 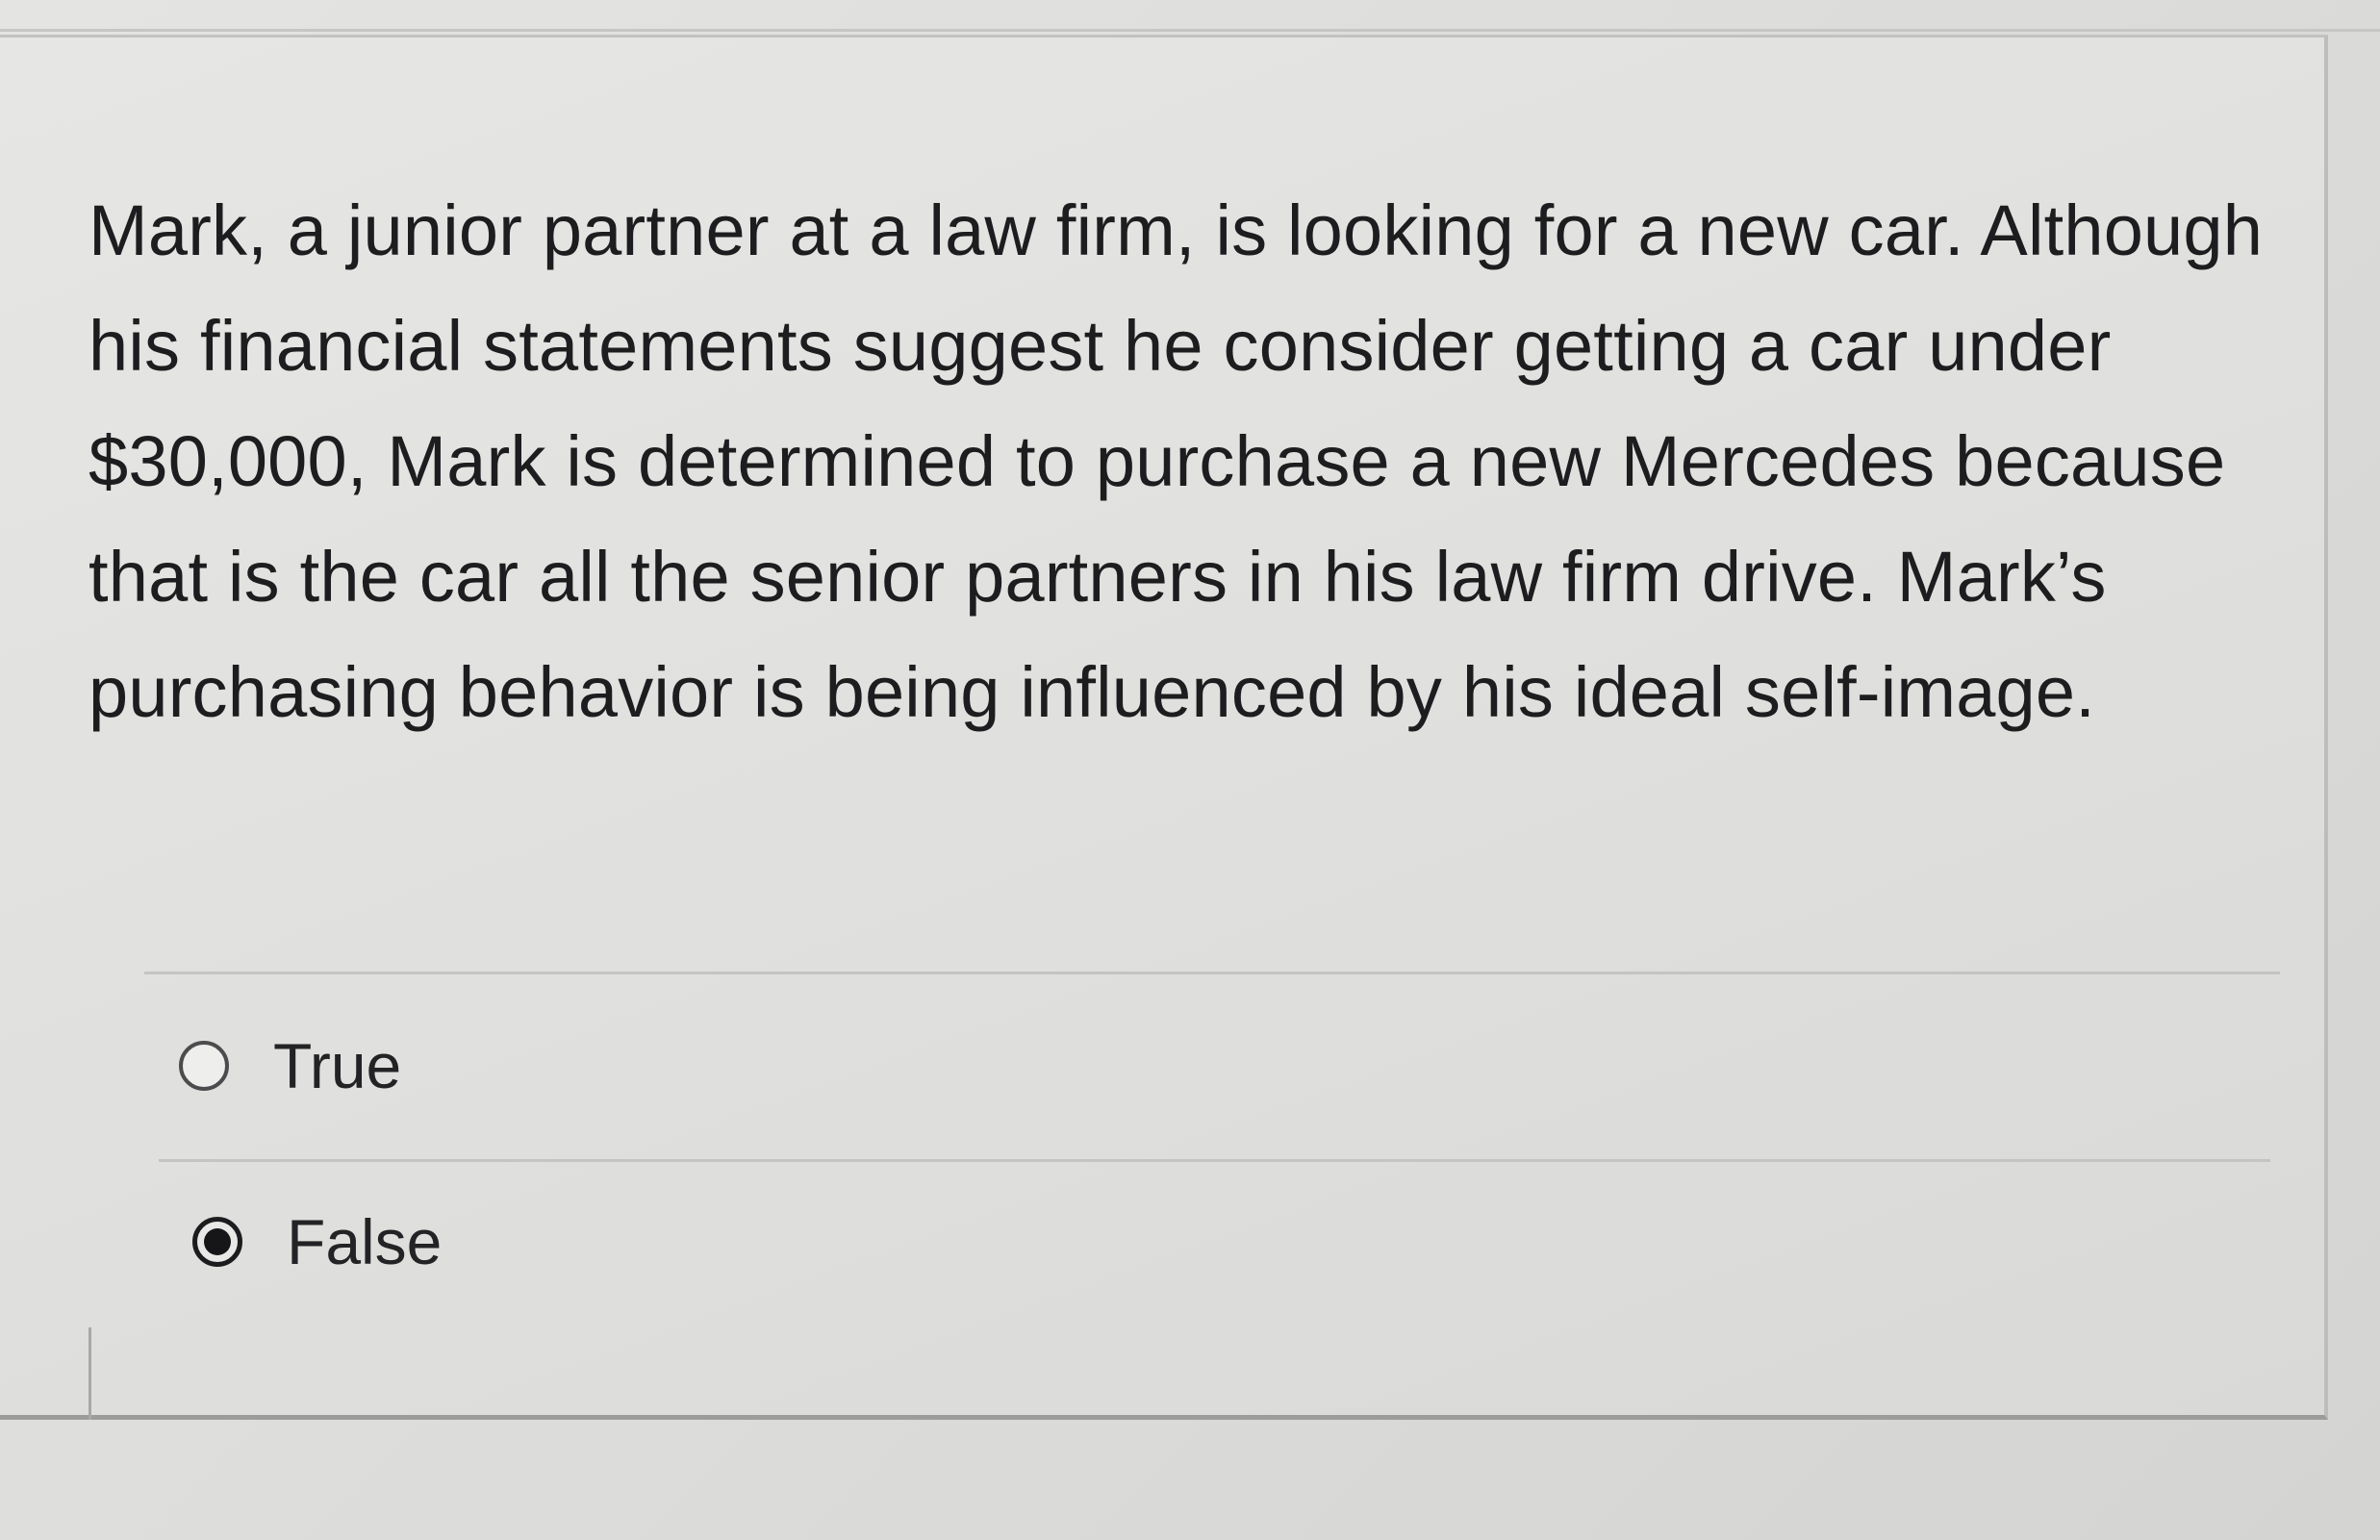 I want to click on option-true: True, so click(x=290, y=1066).